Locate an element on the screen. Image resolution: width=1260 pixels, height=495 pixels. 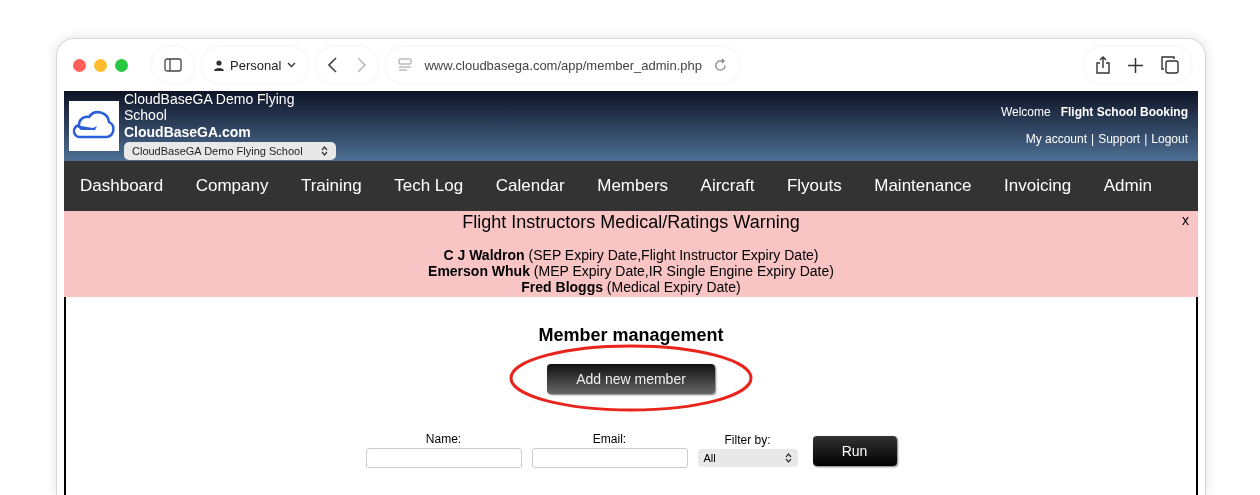
reload-icon is located at coordinates (721, 65).